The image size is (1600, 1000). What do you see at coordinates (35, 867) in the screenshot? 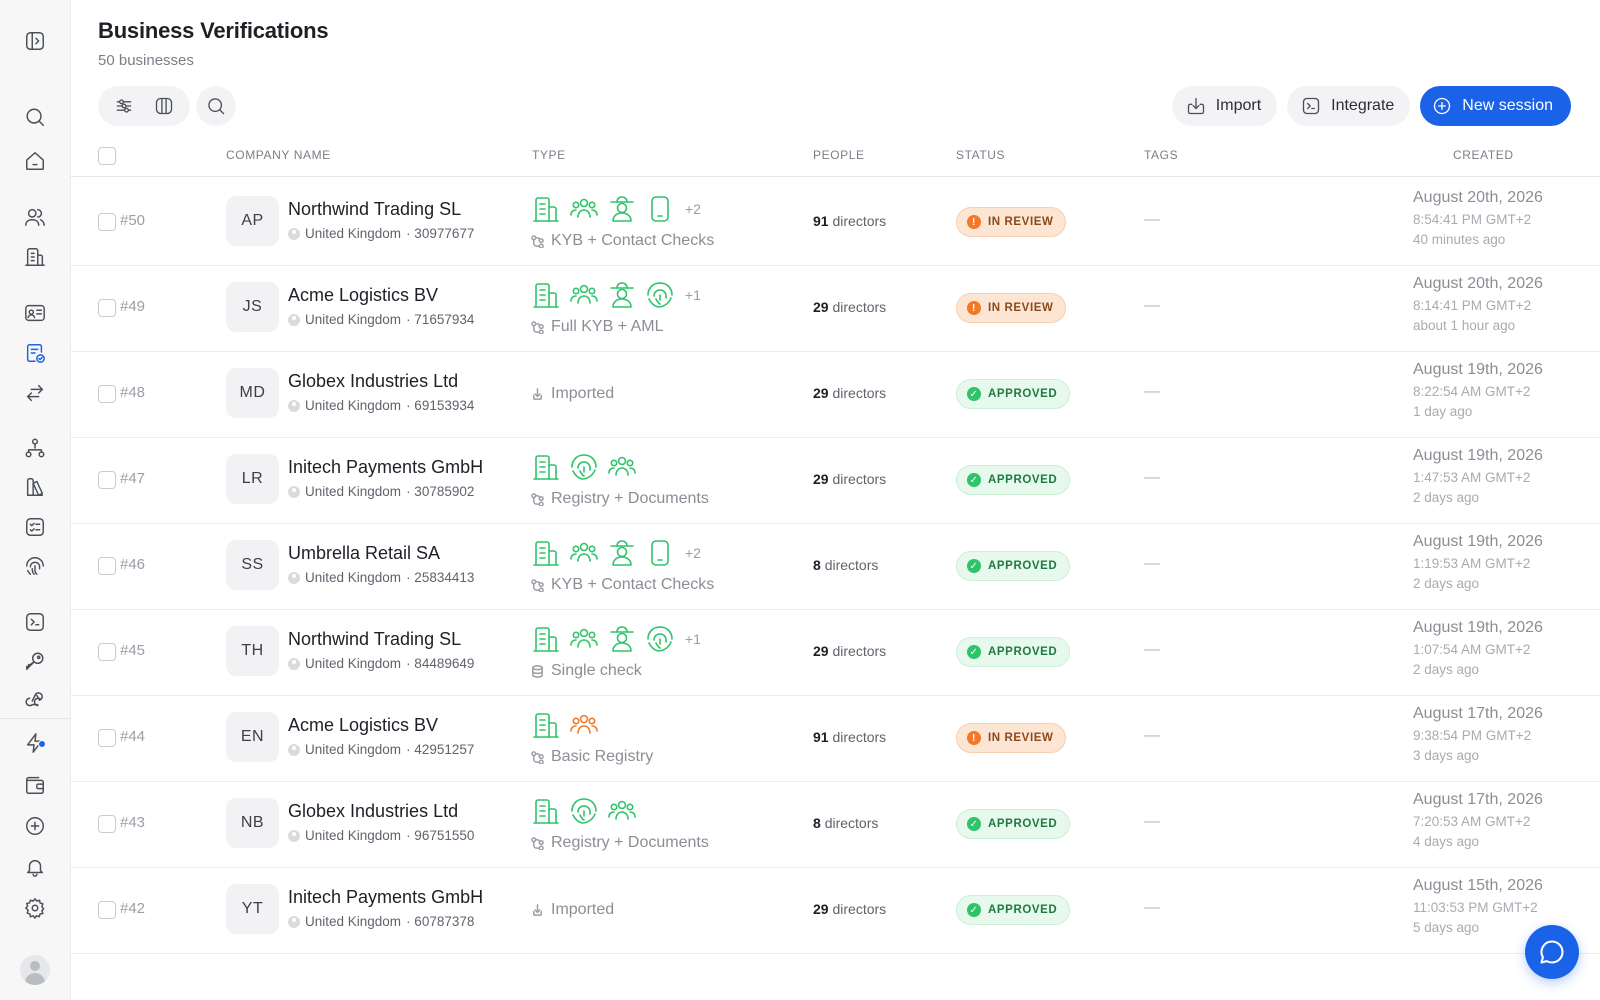
I see `bell-icon` at bounding box center [35, 867].